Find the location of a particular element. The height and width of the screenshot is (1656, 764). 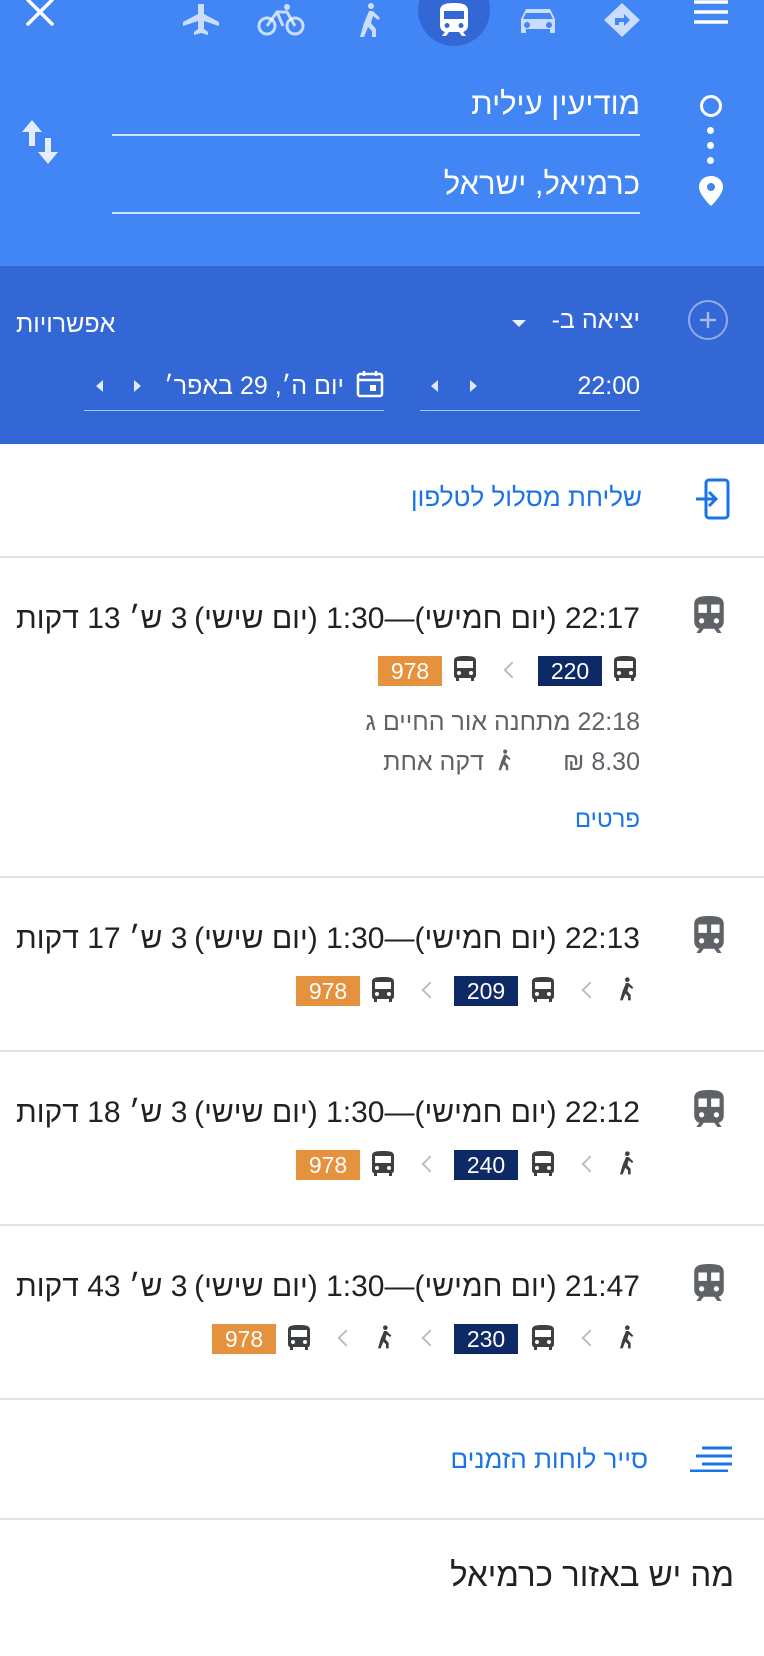

origin-underline is located at coordinates (376, 135).